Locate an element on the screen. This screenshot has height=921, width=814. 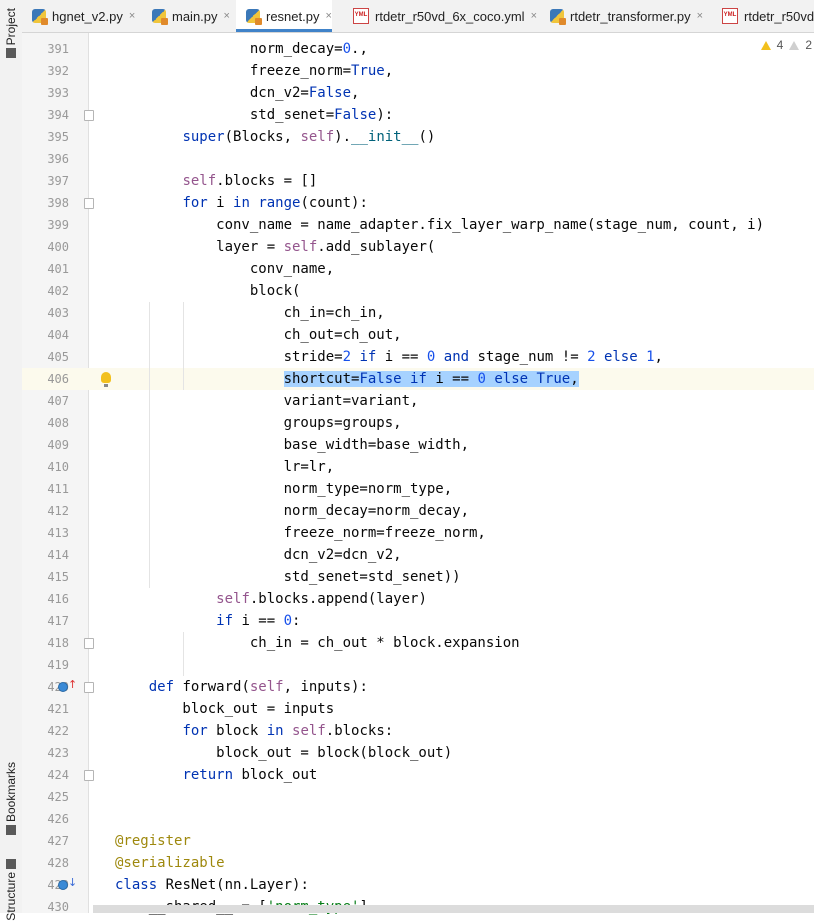
code-line: 427 @register is located at coordinates (418, 841).